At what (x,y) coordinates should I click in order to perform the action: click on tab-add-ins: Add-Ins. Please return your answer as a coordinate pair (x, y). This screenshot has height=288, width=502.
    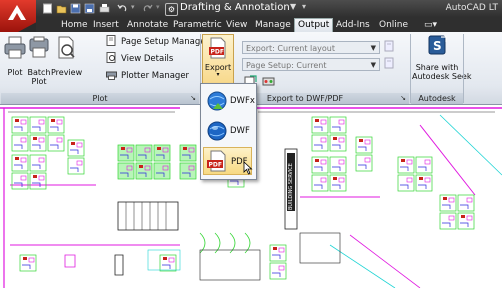
    Looking at the image, I should click on (353, 25).